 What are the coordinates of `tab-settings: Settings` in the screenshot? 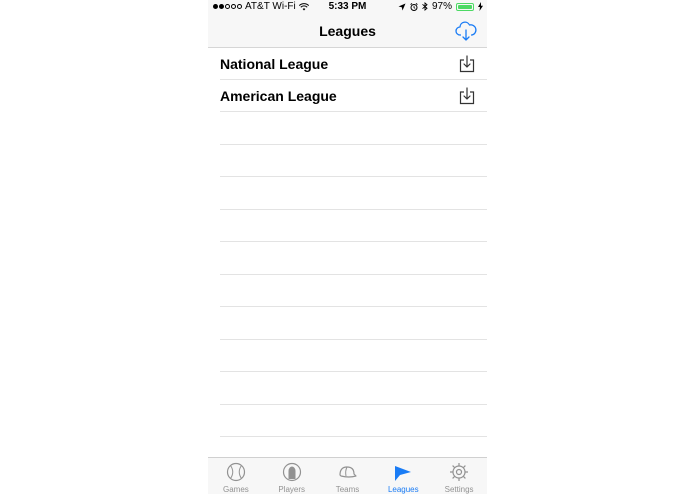 It's located at (459, 476).